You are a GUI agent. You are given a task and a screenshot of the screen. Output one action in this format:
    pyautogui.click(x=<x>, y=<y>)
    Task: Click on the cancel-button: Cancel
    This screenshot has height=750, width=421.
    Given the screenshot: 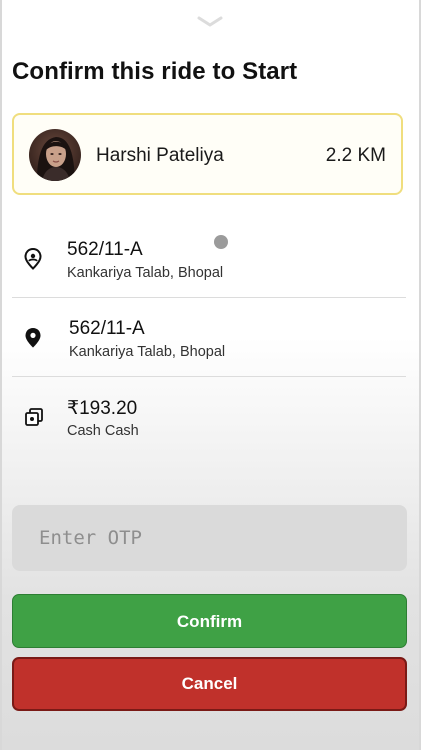 What is the action you would take?
    pyautogui.click(x=209, y=684)
    